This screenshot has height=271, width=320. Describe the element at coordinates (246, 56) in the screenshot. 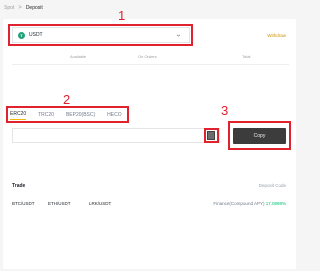

I see `balance-header-total: Total` at that location.